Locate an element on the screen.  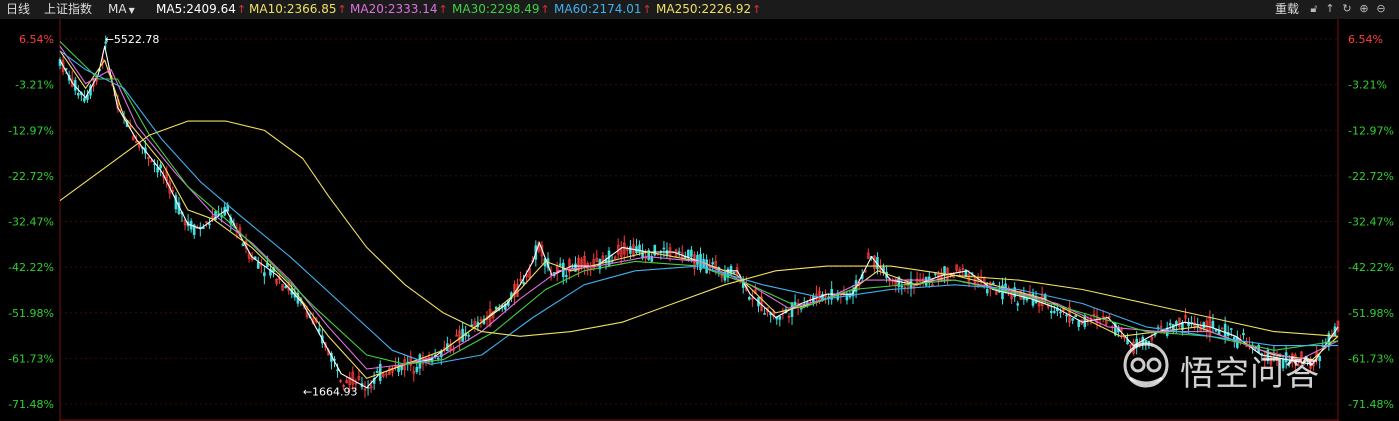
ma250-readout: MA250:2226.92↑ is located at coordinates (709, 9).